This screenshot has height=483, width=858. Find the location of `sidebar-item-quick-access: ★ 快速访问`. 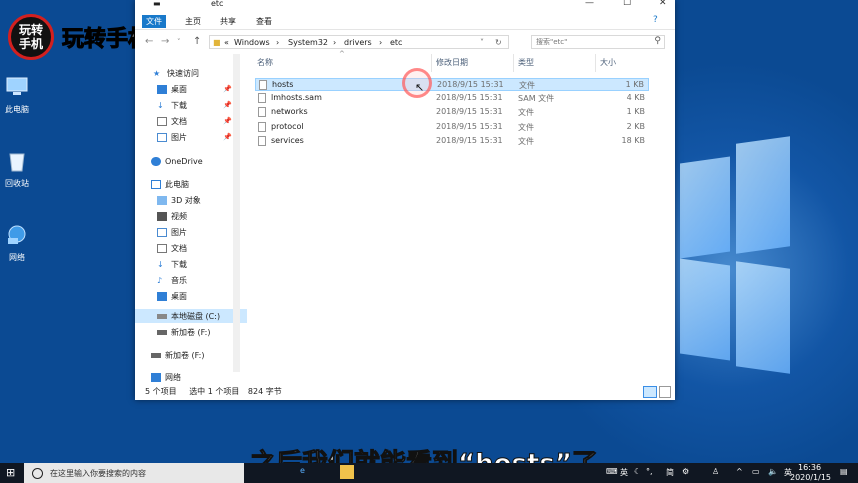

sidebar-item-quick-access: ★ 快速访问 is located at coordinates (197, 73).